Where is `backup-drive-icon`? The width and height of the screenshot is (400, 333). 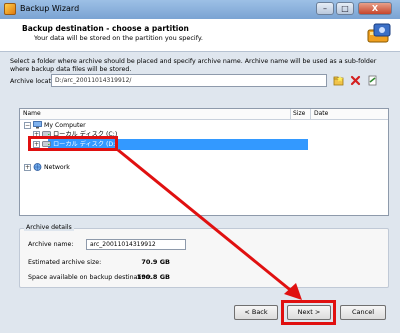
backup-drive-icon is located at coordinates (379, 33).